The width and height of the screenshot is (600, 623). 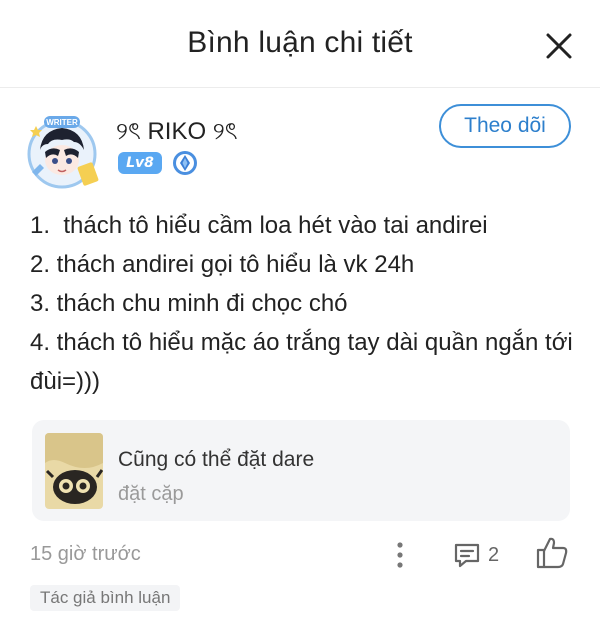 I want to click on user-badges: Lv8, so click(x=158, y=163).